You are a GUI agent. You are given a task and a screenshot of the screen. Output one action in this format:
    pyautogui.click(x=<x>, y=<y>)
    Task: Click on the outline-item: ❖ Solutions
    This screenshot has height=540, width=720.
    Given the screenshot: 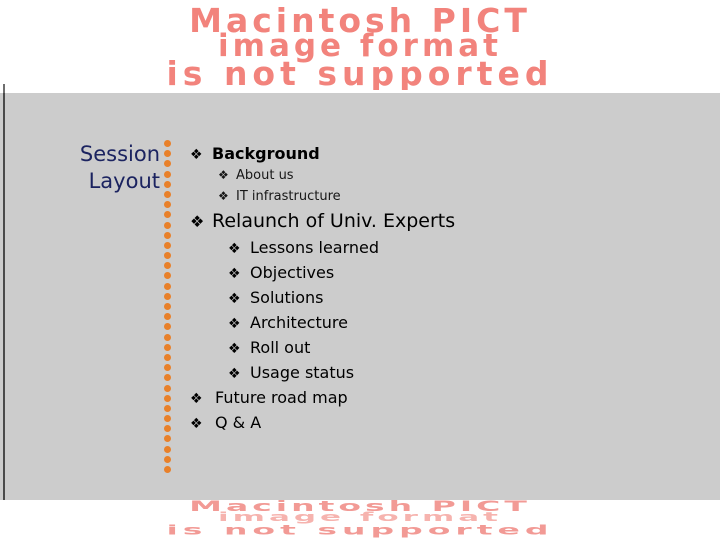 What is the action you would take?
    pyautogui.click(x=464, y=297)
    